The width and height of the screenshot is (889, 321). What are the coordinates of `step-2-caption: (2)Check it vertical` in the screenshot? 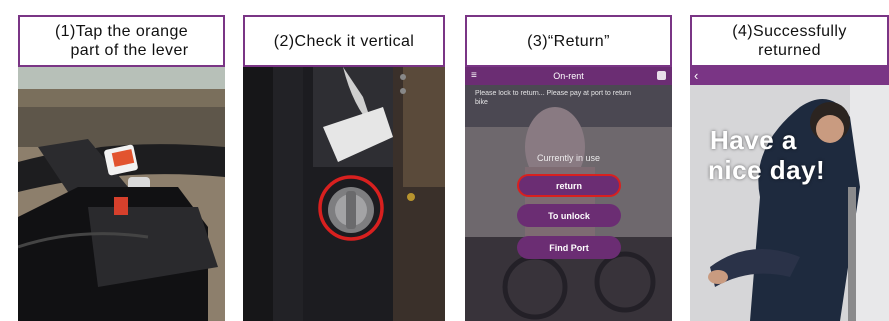 It's located at (344, 41).